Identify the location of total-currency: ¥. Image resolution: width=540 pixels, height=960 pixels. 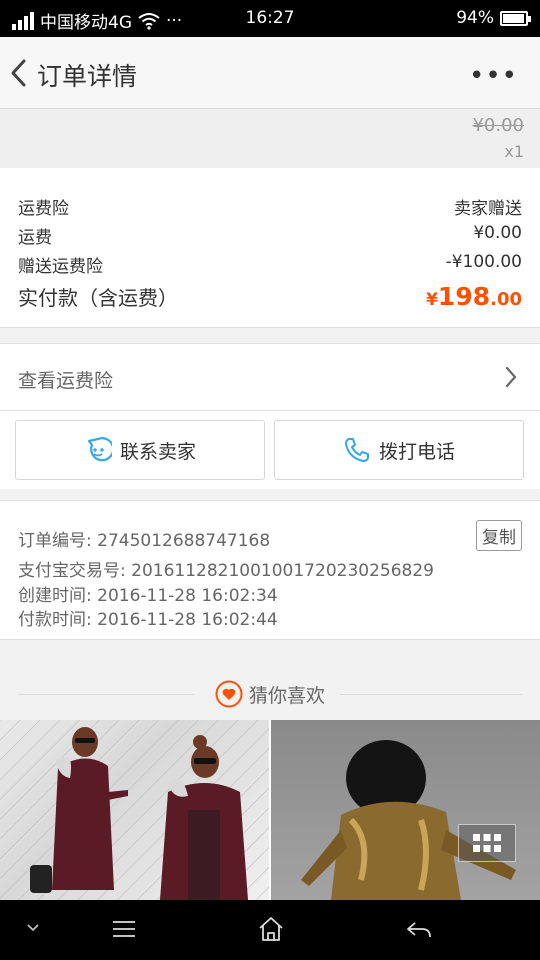
(432, 300).